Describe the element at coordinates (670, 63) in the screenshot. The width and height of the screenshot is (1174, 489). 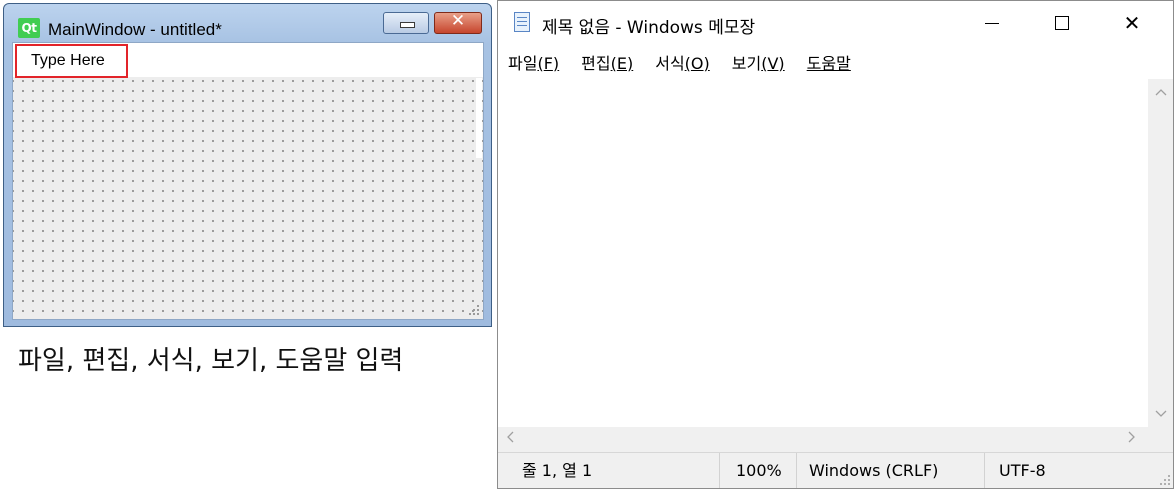
I see `menu-format-label: 서식` at that location.